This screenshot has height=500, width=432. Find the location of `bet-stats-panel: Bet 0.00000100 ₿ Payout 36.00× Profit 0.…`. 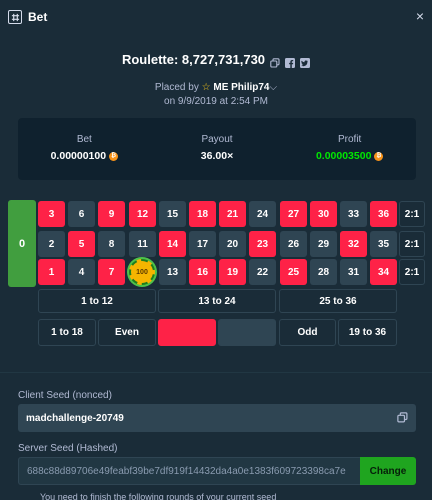

bet-stats-panel: Bet 0.00000100 ₿ Payout 36.00× Profit 0.… is located at coordinates (217, 149).